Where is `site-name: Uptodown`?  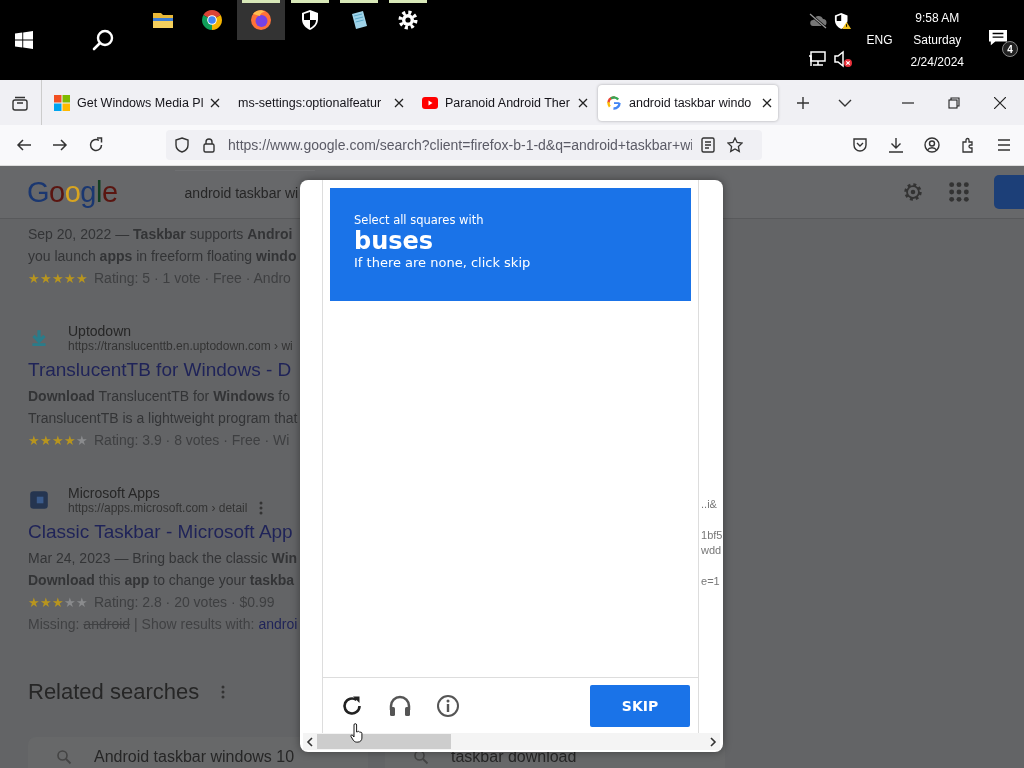 site-name: Uptodown is located at coordinates (100, 331).